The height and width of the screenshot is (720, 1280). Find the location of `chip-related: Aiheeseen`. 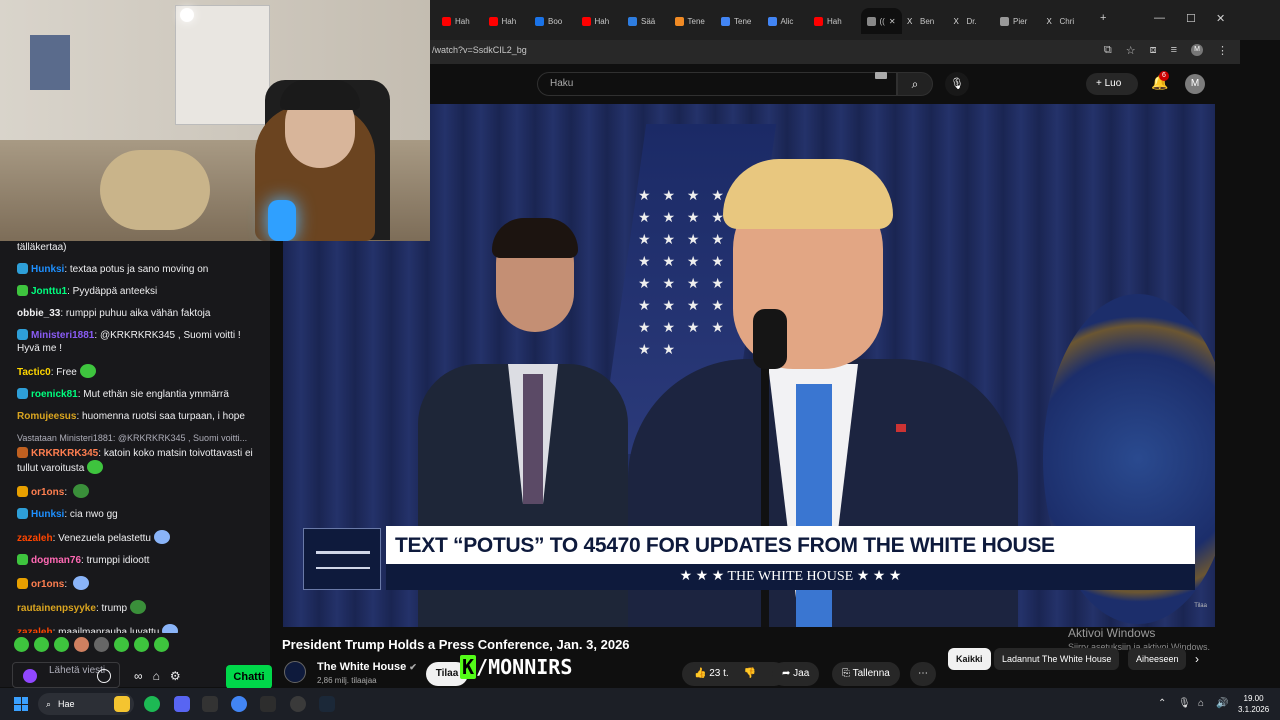

chip-related: Aiheeseen is located at coordinates (1157, 659).